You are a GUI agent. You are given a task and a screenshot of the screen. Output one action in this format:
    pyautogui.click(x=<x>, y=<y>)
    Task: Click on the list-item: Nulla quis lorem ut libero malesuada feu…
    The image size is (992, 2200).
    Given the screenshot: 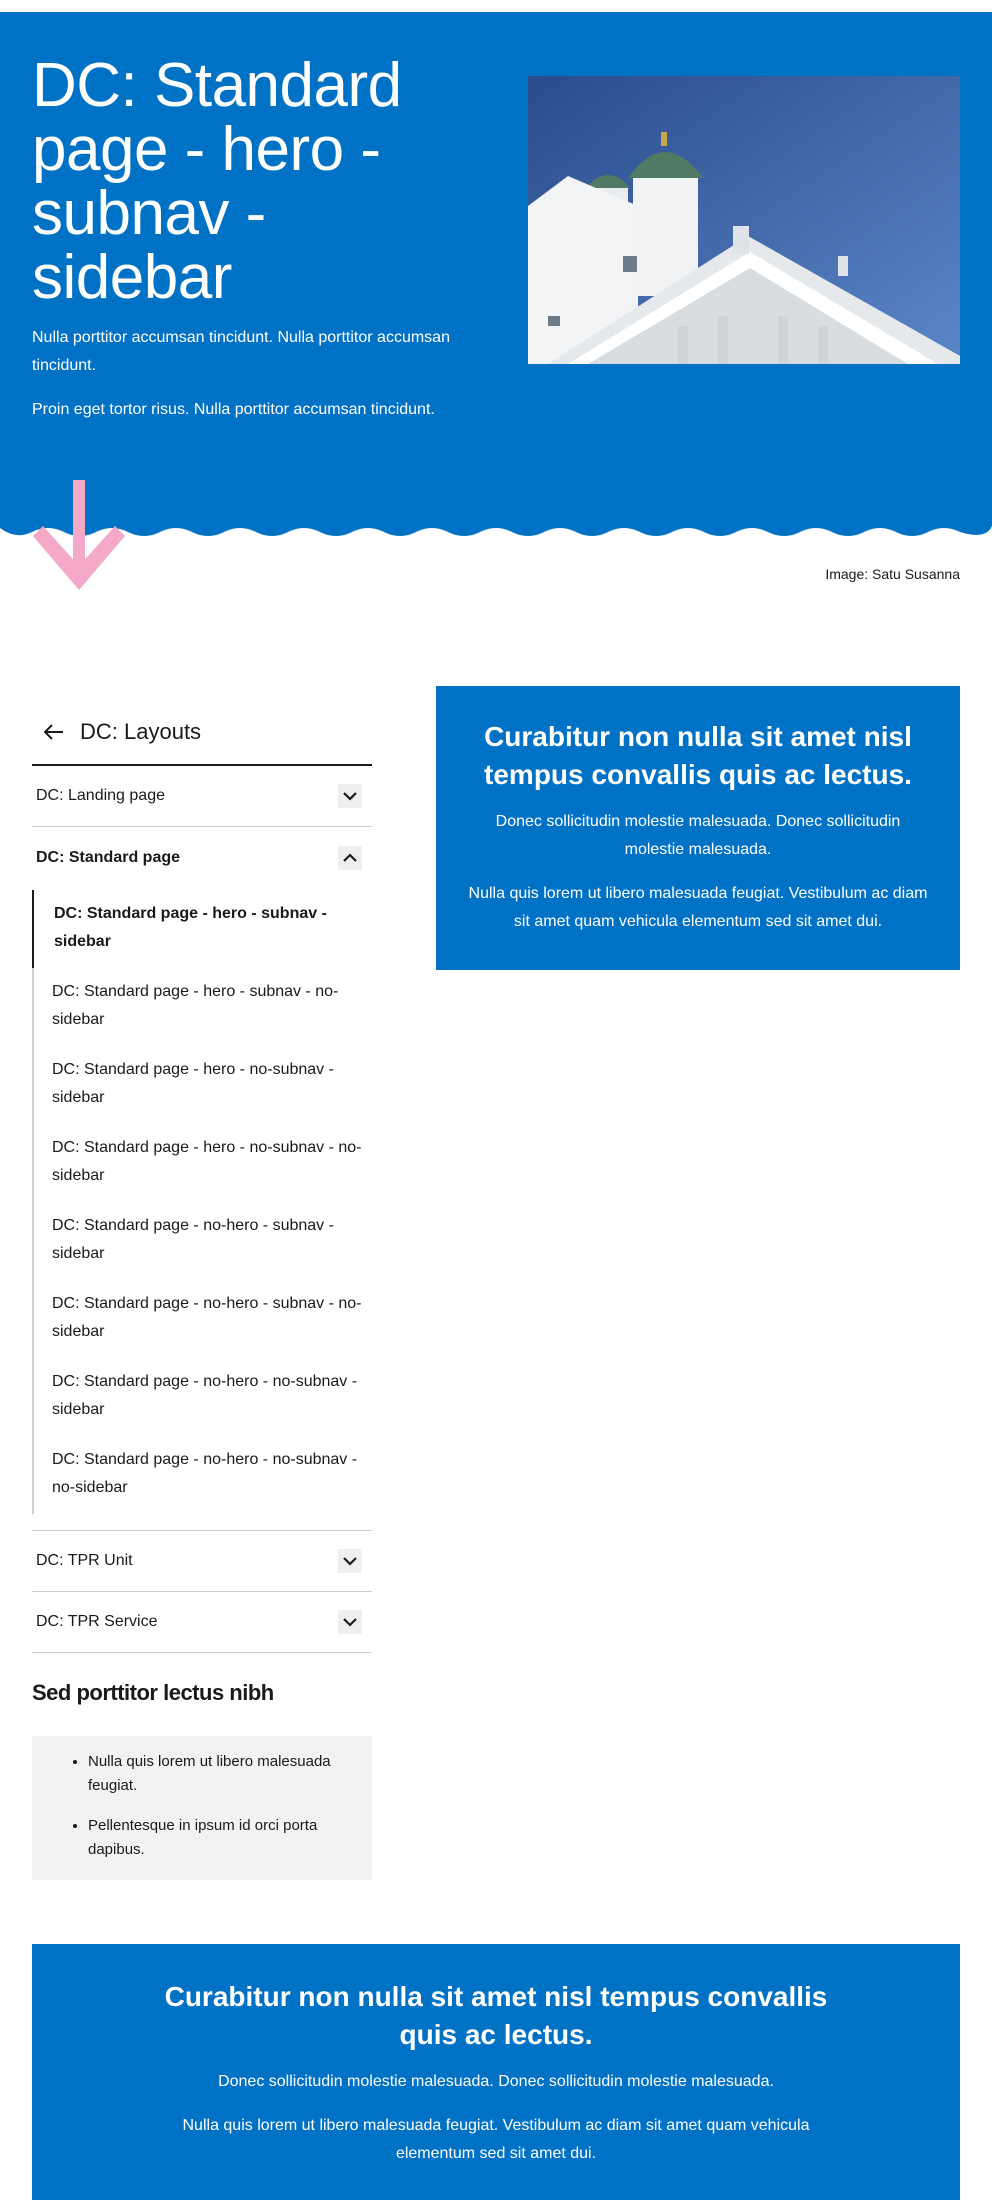 What is the action you would take?
    pyautogui.click(x=218, y=1774)
    